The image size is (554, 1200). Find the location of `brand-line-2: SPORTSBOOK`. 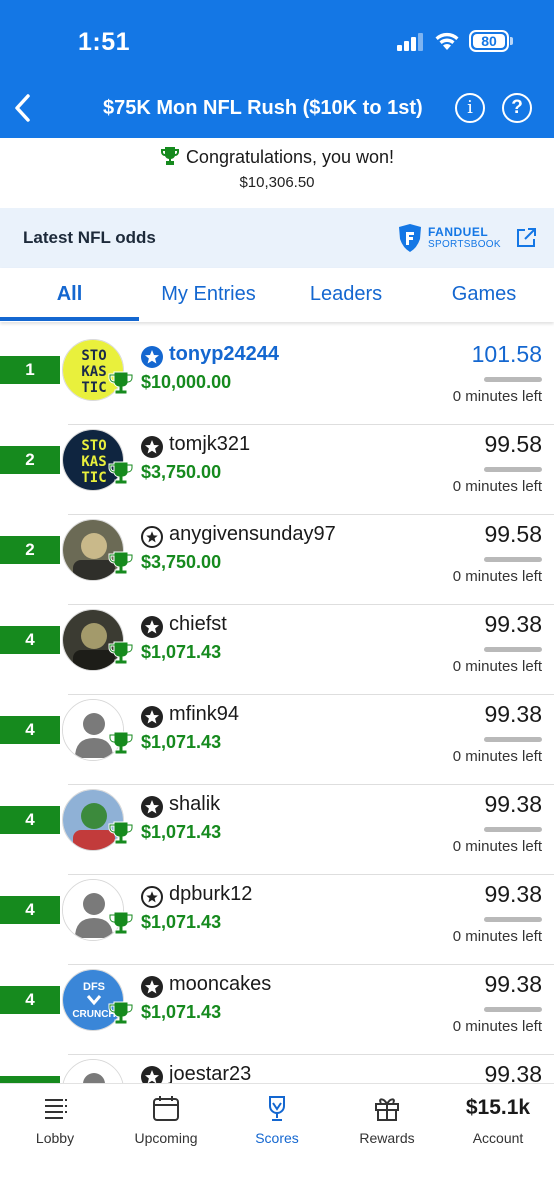

brand-line-2: SPORTSBOOK is located at coordinates (464, 244).